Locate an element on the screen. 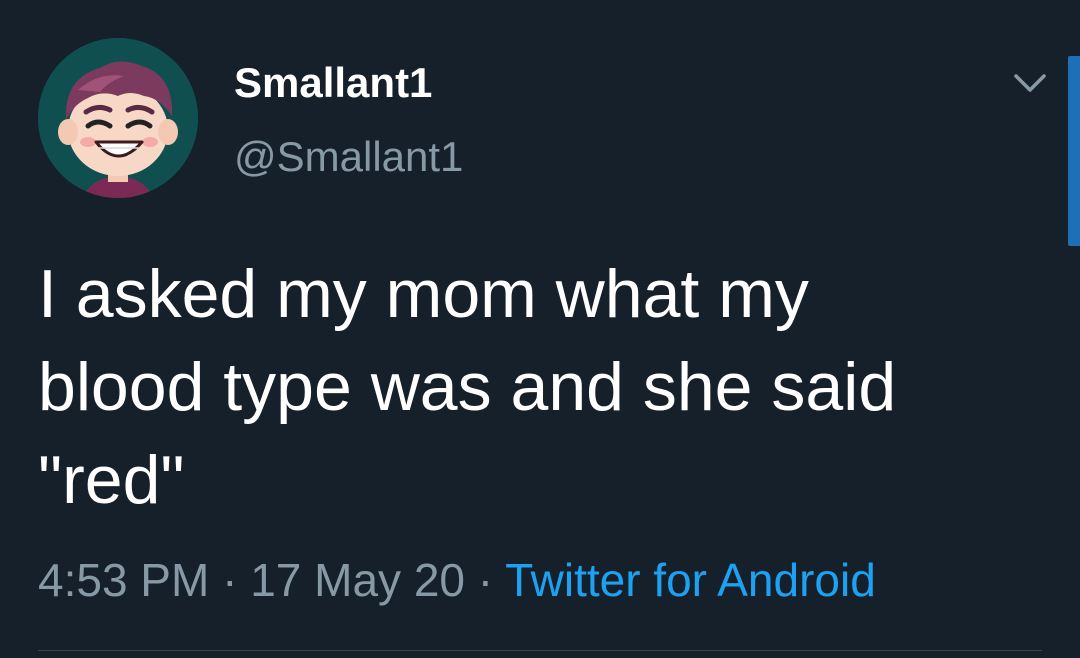 The height and width of the screenshot is (658, 1080). tweet-source-link: Twitter for Android is located at coordinates (690, 580).